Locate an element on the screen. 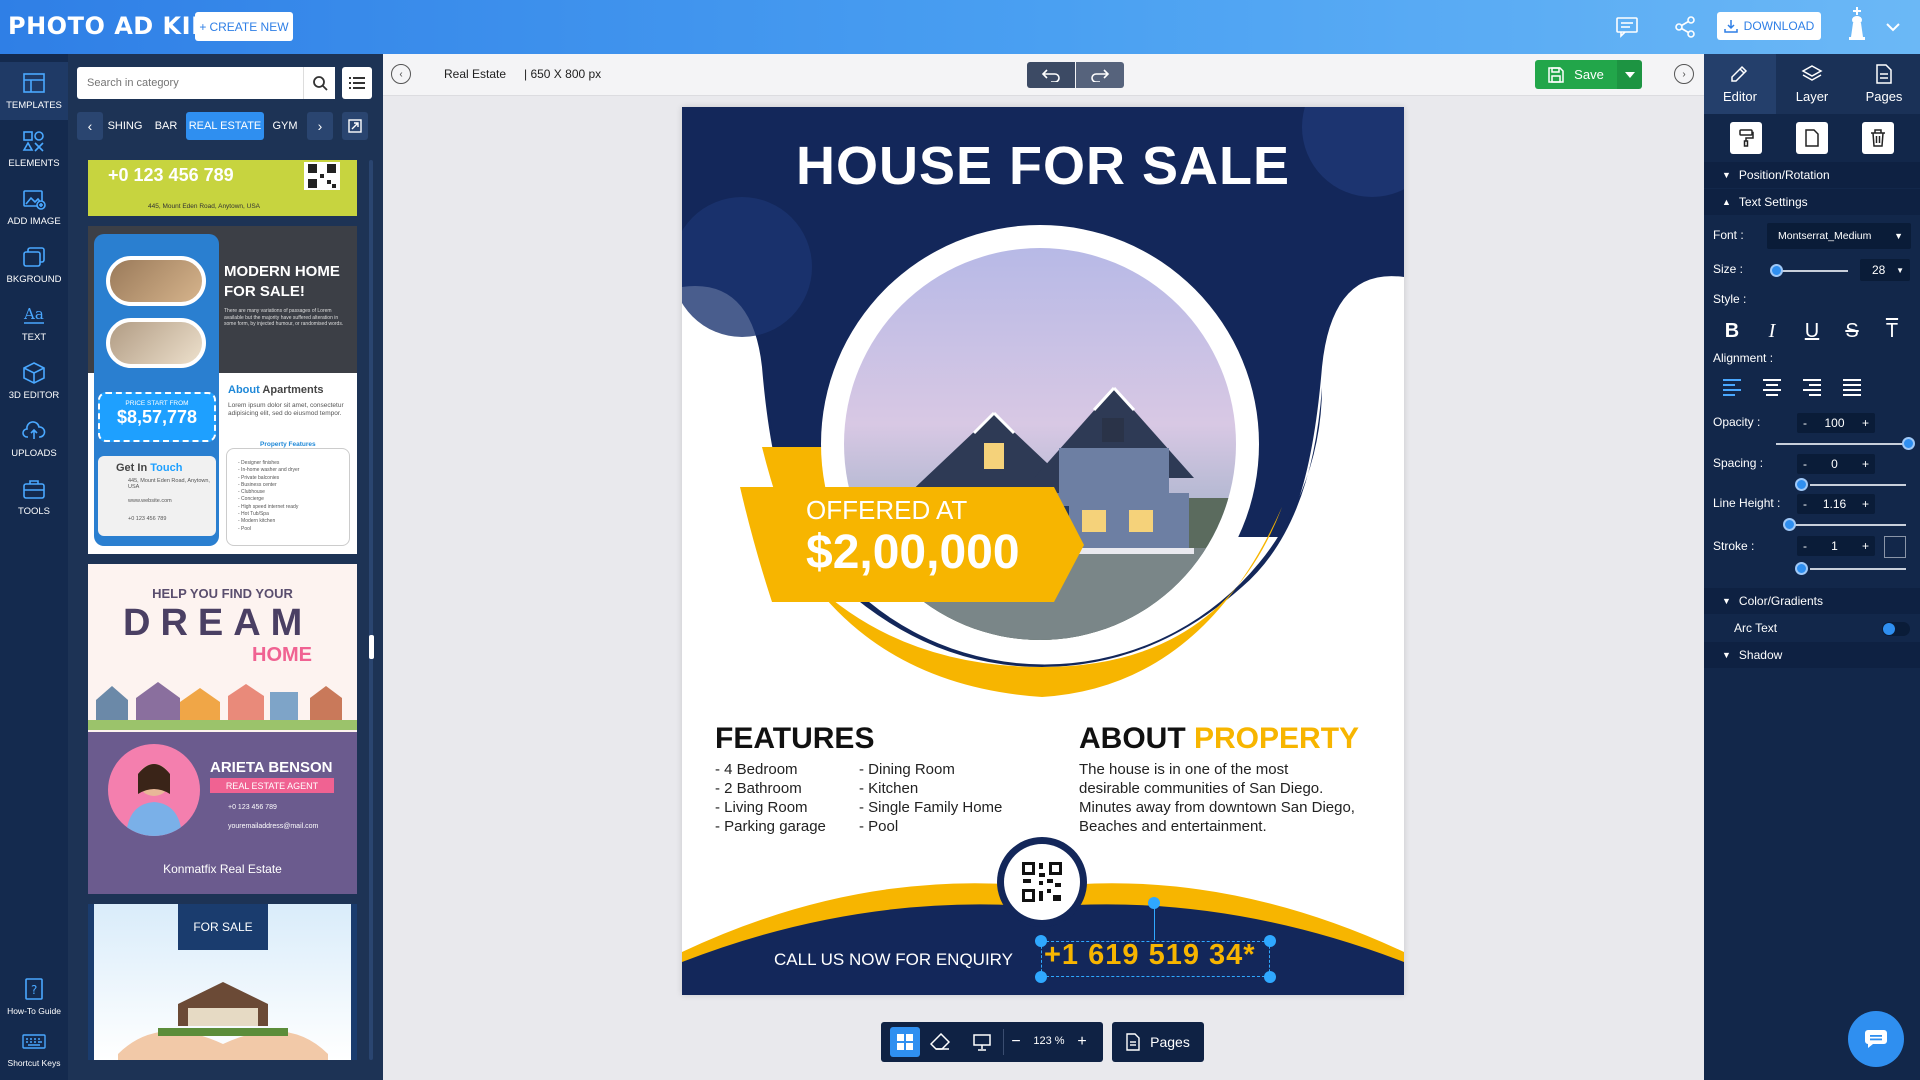 The width and height of the screenshot is (1920, 1080). format-painter-button is located at coordinates (1746, 138).